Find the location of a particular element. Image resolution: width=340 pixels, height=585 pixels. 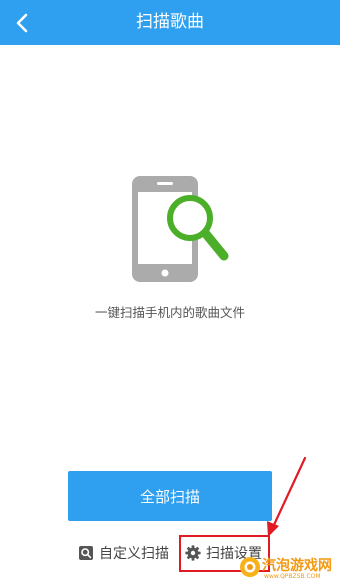

custom-scan-label: 自定义扫描 is located at coordinates (134, 554).